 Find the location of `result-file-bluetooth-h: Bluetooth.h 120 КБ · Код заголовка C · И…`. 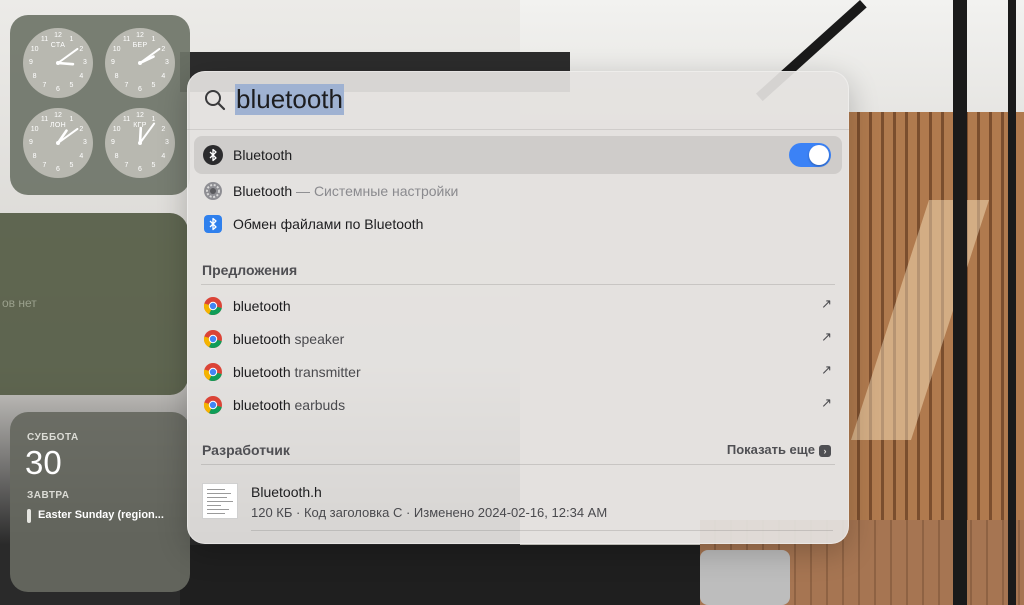

result-file-bluetooth-h: Bluetooth.h 120 КБ · Код заголовка C · И… is located at coordinates (518, 504).